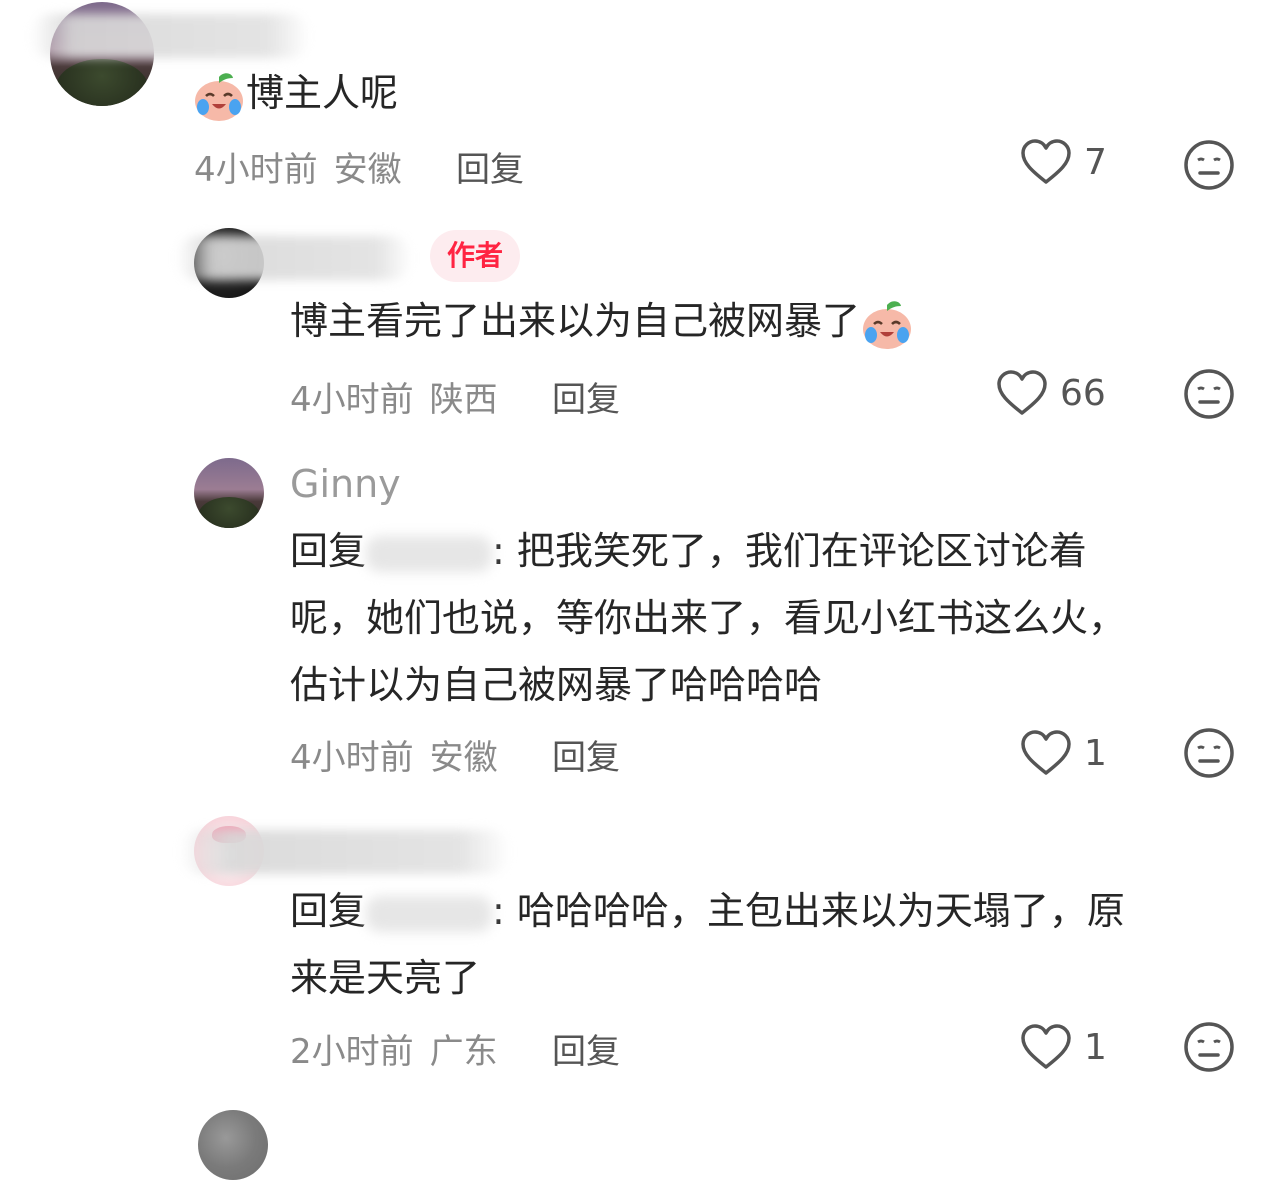  I want to click on comment-content: 回复: 哈哈哈哈，主包出来以为天塌了，原 来是天亮了, so click(707, 945).